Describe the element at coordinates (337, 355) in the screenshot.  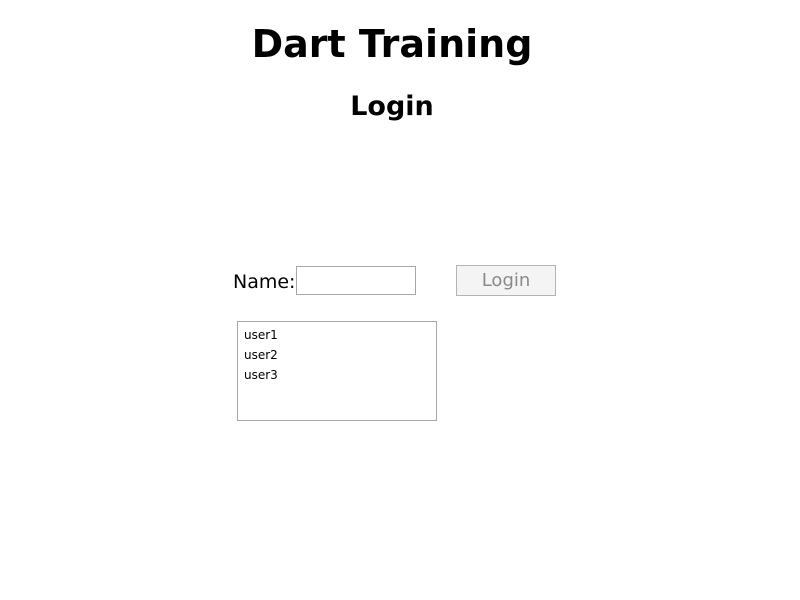
I see `list-item-user2: user2` at that location.